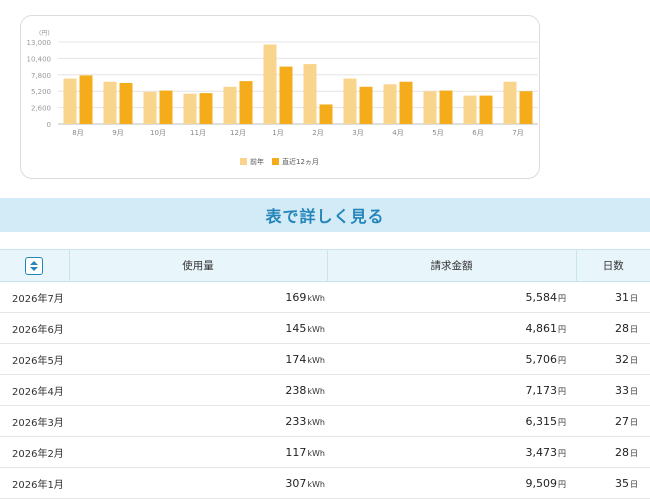 Image resolution: width=650 pixels, height=499 pixels. What do you see at coordinates (41, 109) in the screenshot?
I see `y-tick-label: 2,600` at bounding box center [41, 109].